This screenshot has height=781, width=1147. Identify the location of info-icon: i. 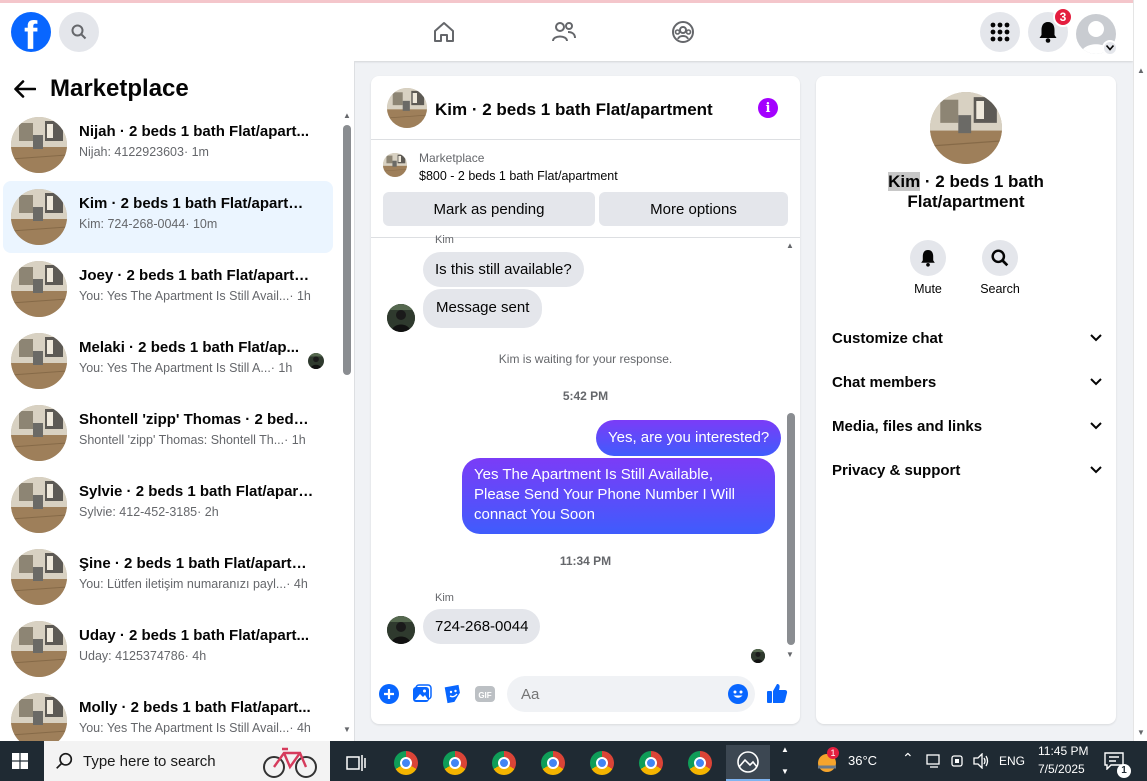
(768, 108).